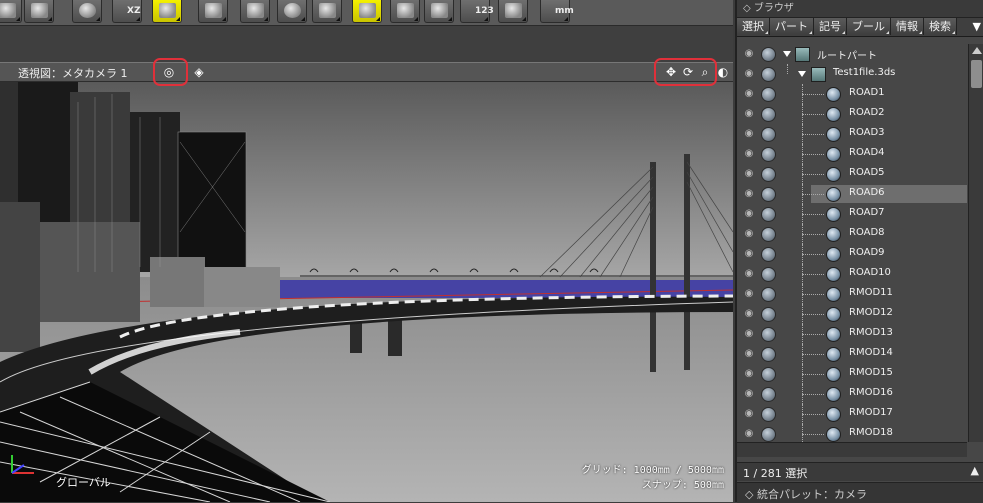 The width and height of the screenshot is (983, 503). What do you see at coordinates (327, 11) in the screenshot?
I see `car-button` at bounding box center [327, 11].